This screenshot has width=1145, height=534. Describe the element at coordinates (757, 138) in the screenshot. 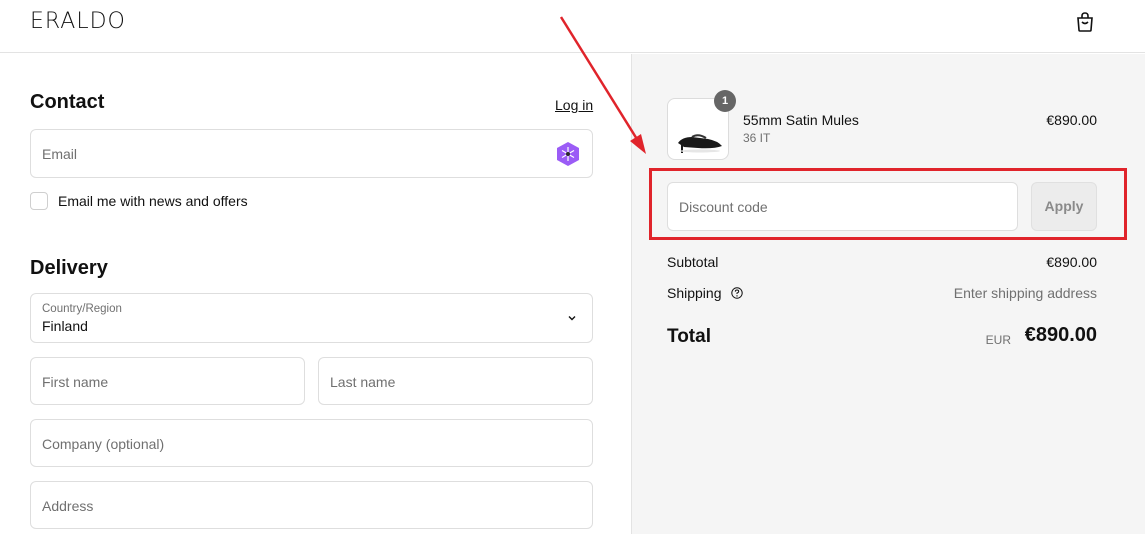

I see `product-variant: 36 IT` at that location.